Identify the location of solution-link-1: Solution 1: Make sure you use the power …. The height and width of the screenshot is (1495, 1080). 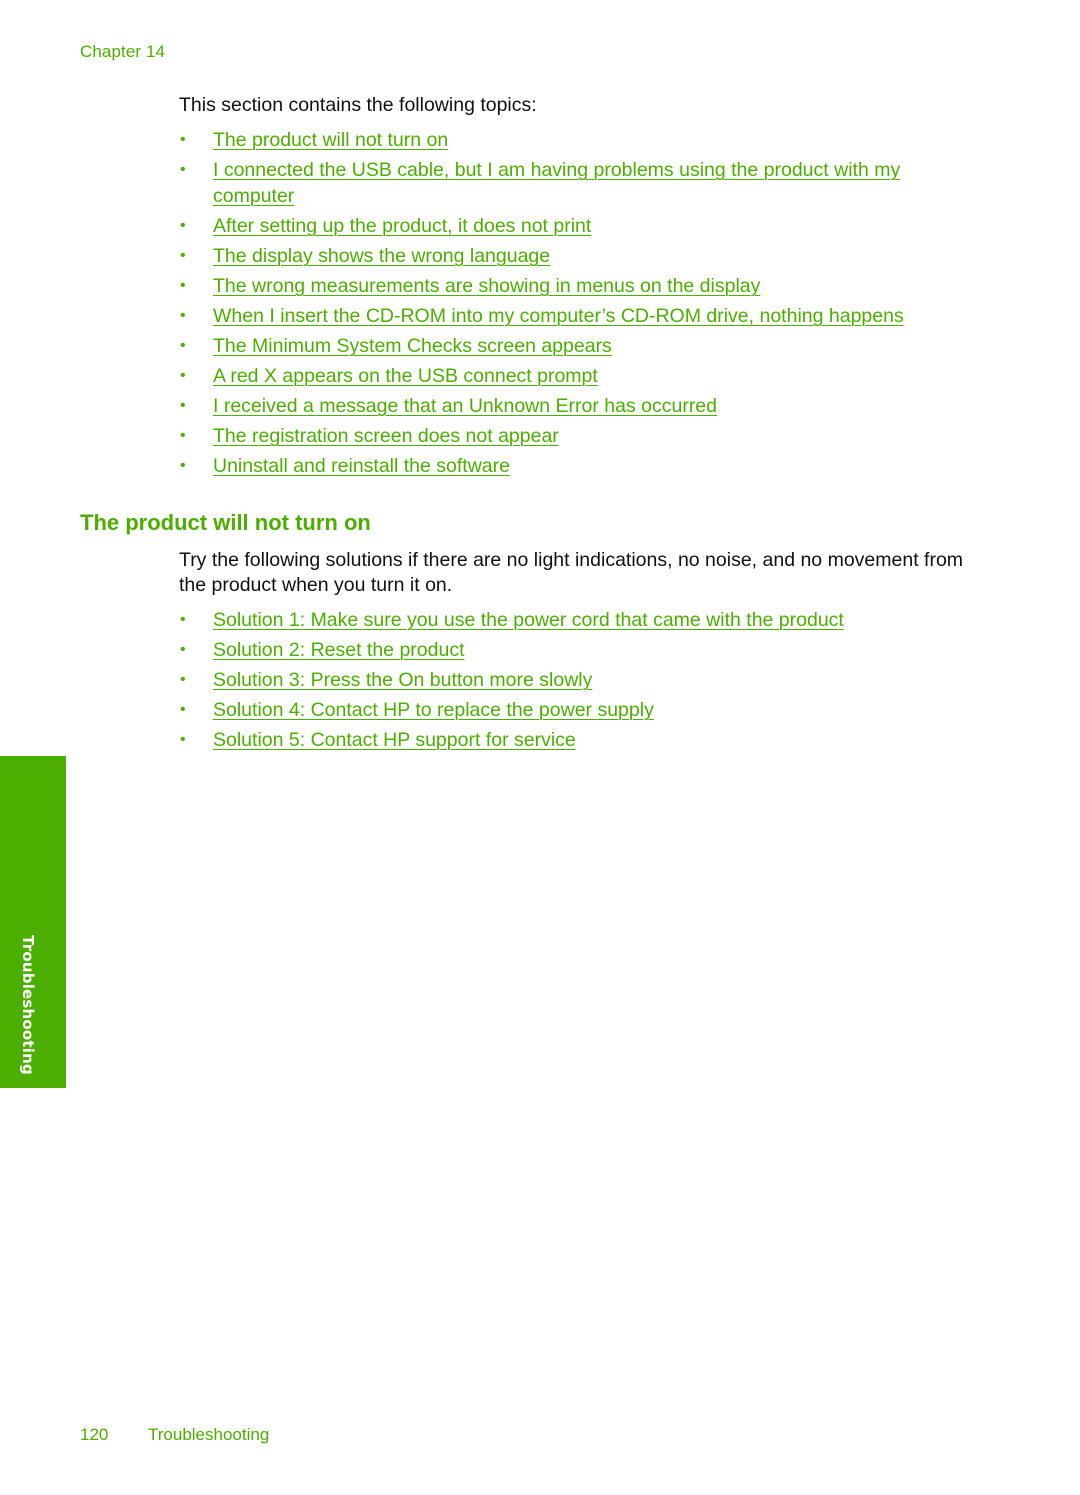
(528, 620).